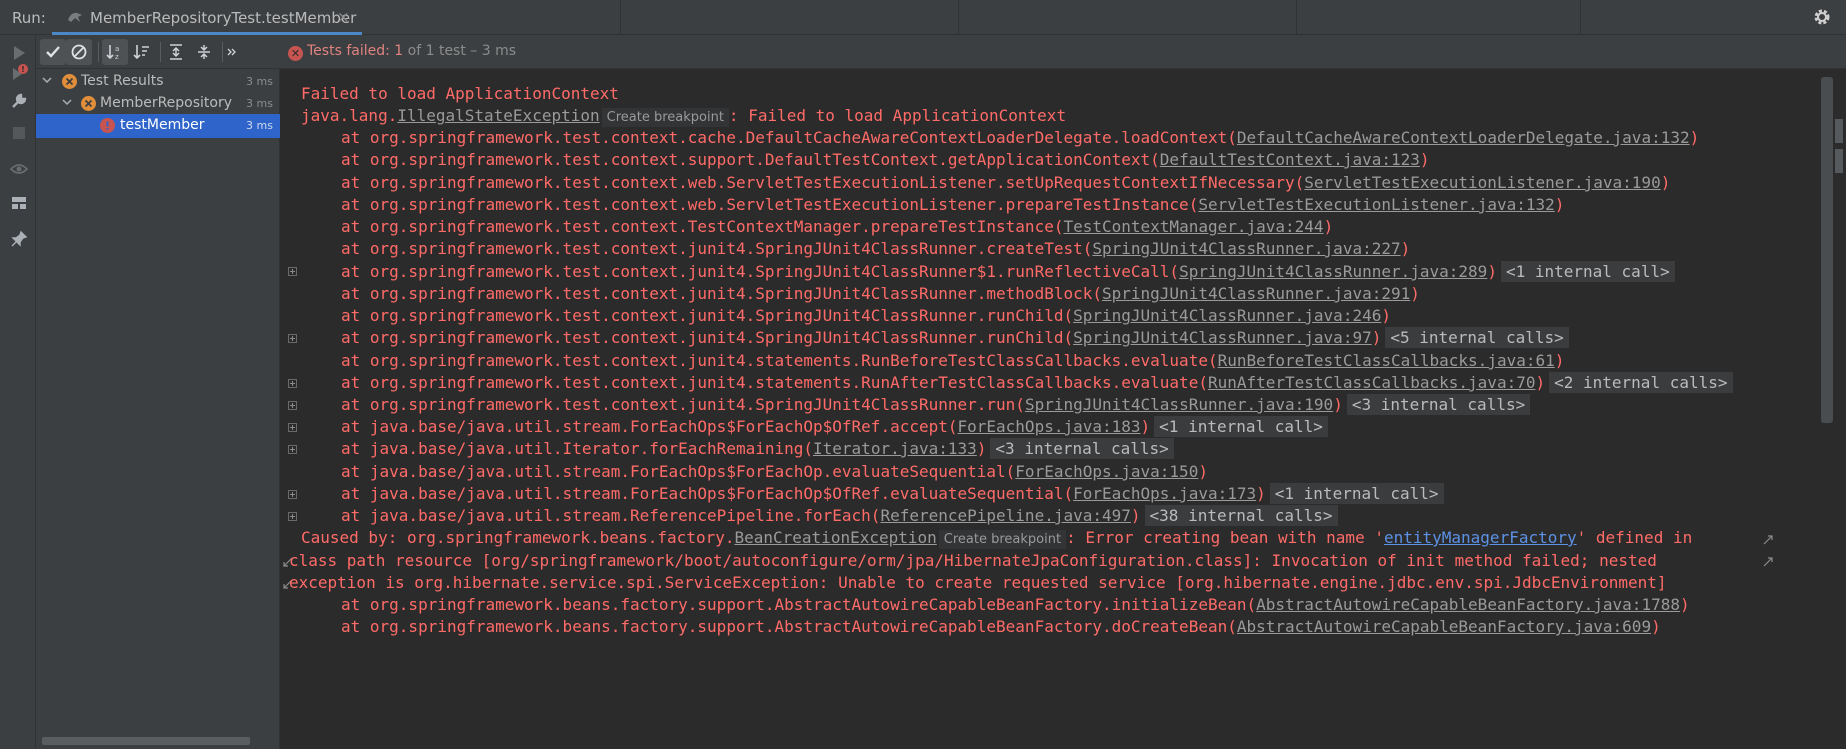  Describe the element at coordinates (158, 104) in the screenshot. I see `tree-item-member-repository: MemberRepository 3 ms` at that location.